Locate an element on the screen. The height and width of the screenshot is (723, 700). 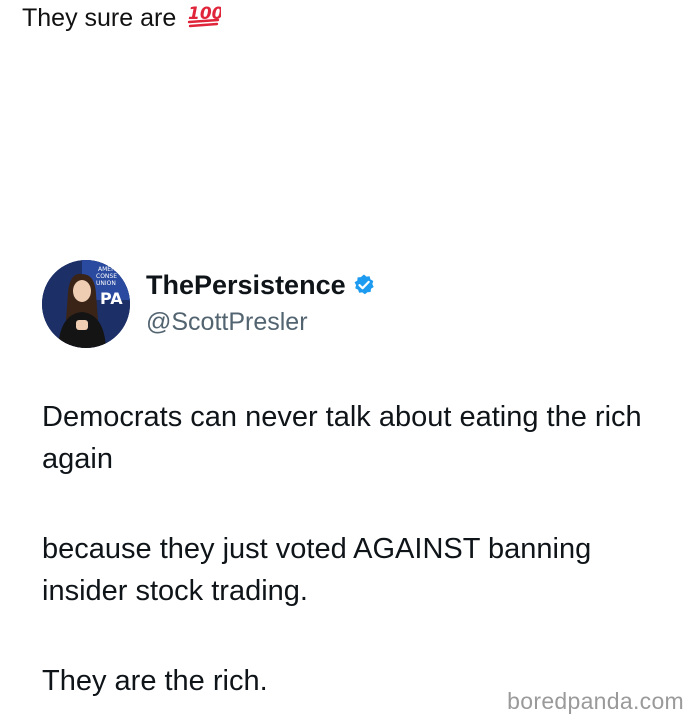
handle: @ScottPresler is located at coordinates (227, 322).